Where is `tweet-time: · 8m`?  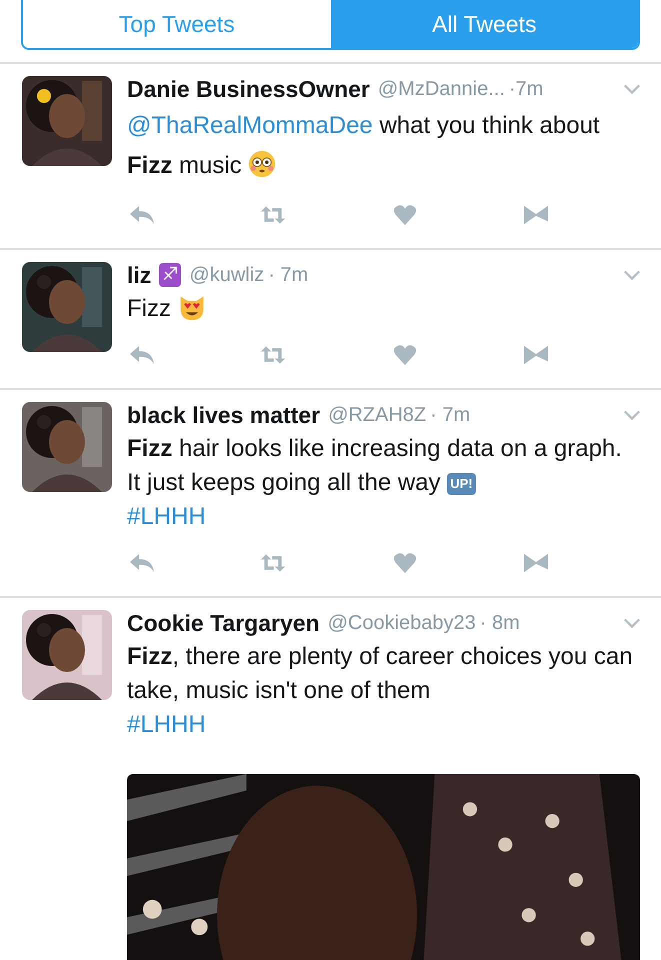 tweet-time: · 8m is located at coordinates (500, 623).